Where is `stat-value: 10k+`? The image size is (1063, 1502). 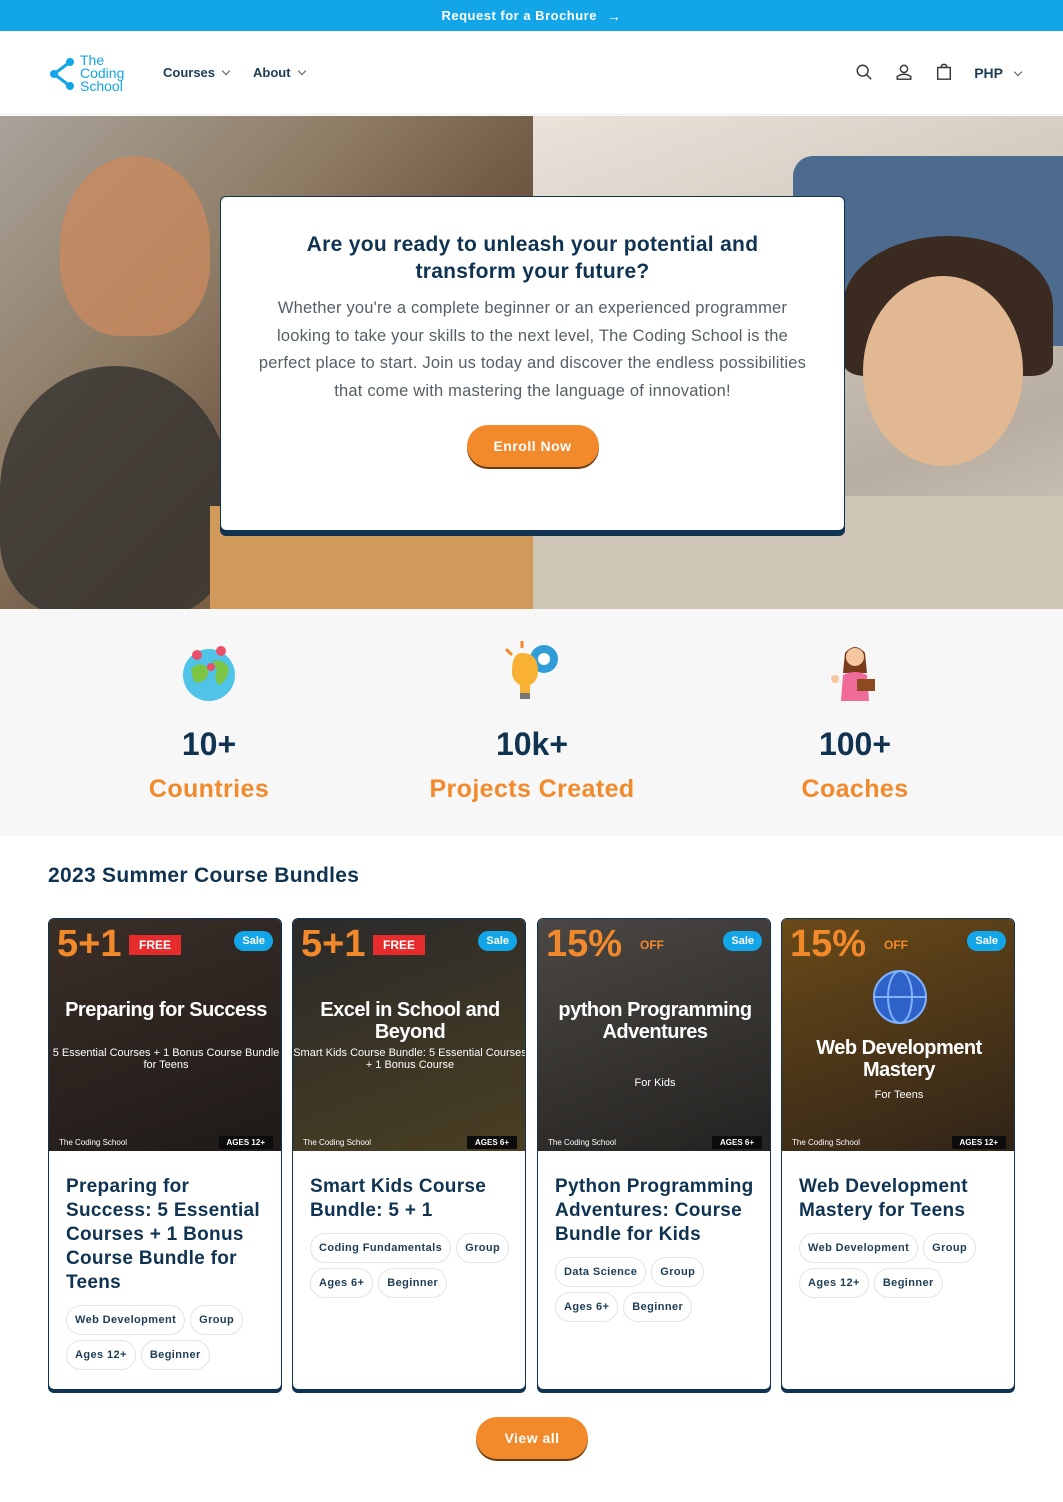 stat-value: 10k+ is located at coordinates (532, 744).